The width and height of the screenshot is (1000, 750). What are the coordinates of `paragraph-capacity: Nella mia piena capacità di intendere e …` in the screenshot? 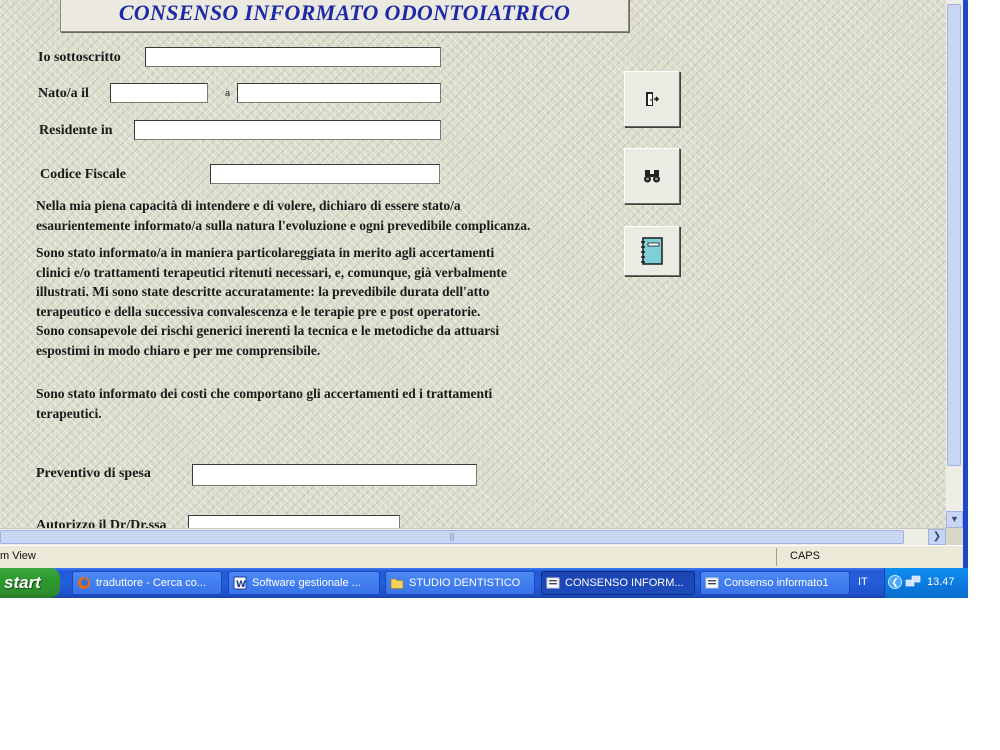 It's located at (283, 215).